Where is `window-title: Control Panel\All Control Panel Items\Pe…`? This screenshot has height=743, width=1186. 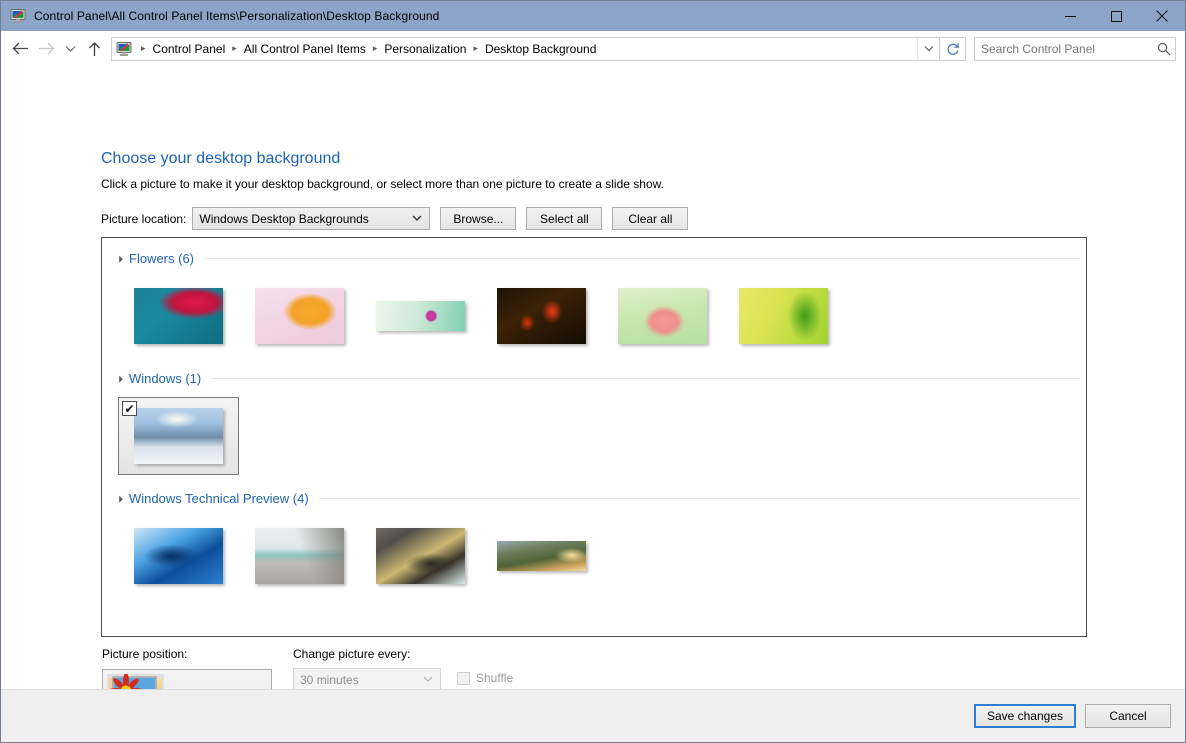 window-title: Control Panel\All Control Panel Items\Pe… is located at coordinates (237, 16).